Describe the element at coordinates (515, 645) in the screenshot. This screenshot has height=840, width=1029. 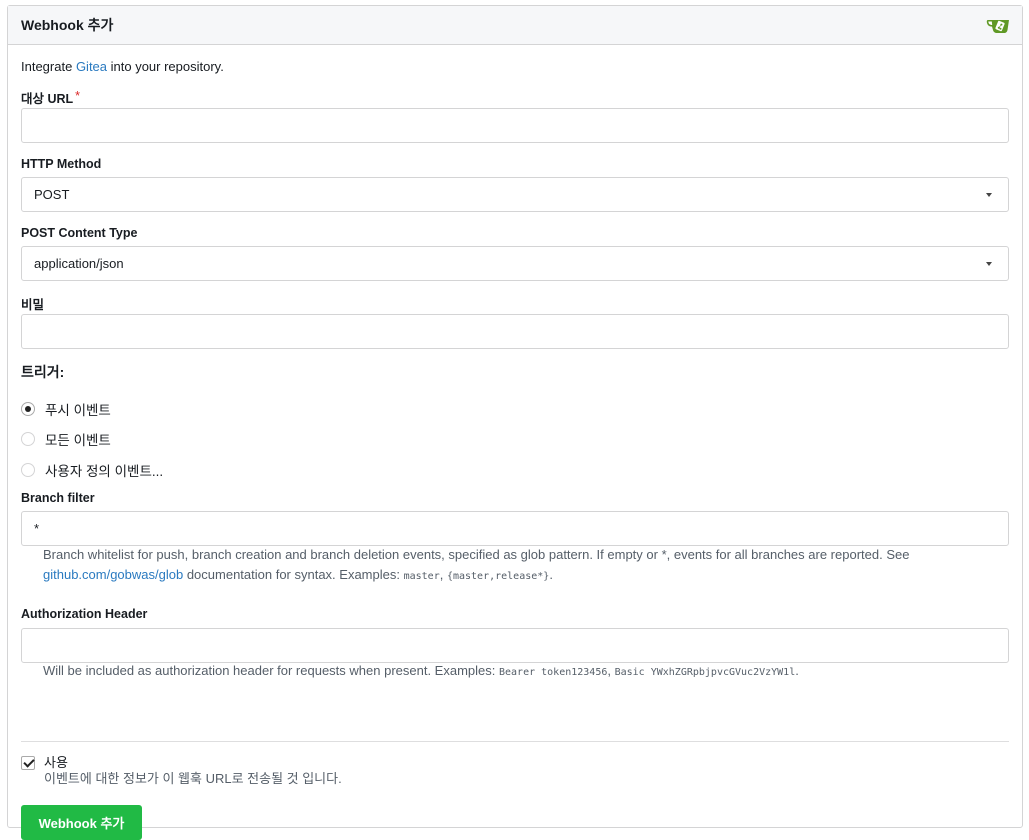
I see `auth-header-input` at that location.